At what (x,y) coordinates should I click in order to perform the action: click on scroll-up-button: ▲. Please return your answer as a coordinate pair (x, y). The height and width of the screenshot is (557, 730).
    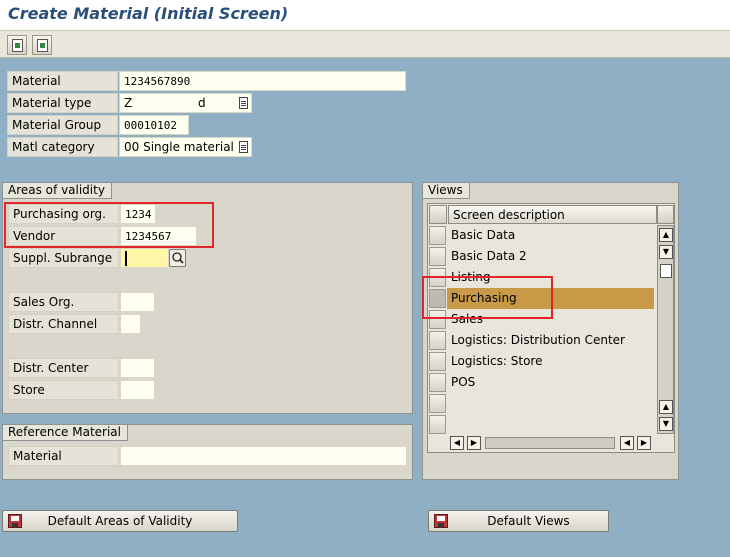
    Looking at the image, I should click on (666, 235).